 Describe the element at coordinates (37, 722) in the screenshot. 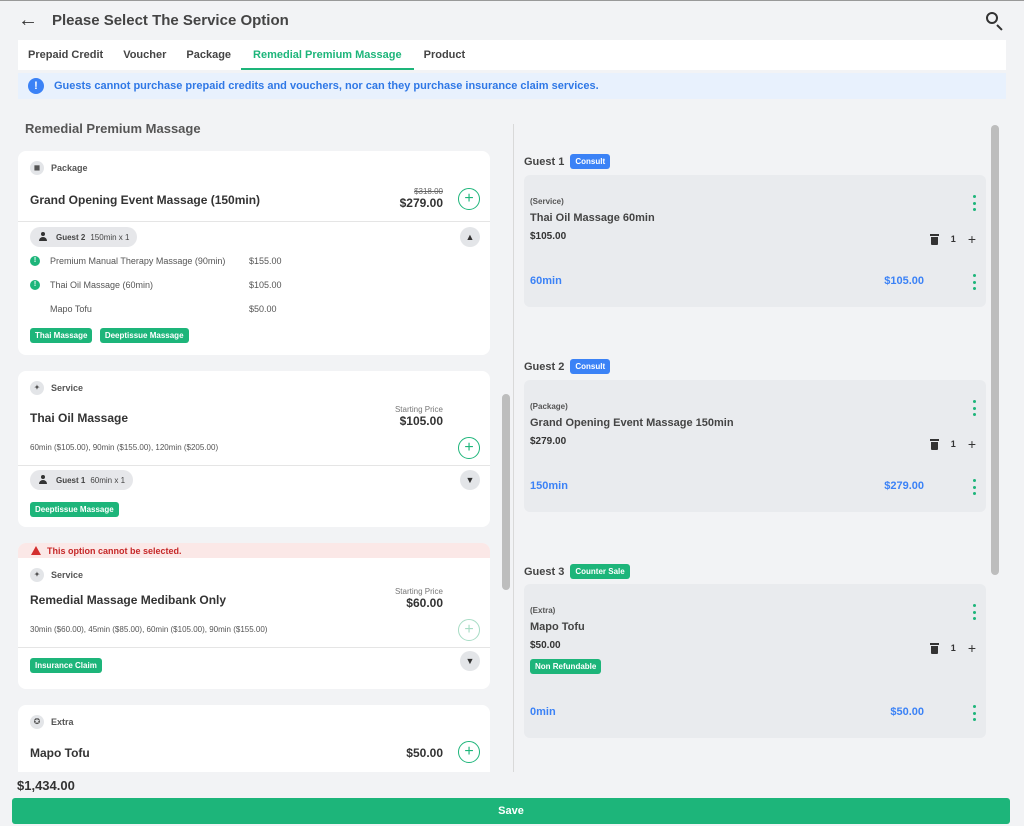

I see `puzzle-icon: ✪` at that location.